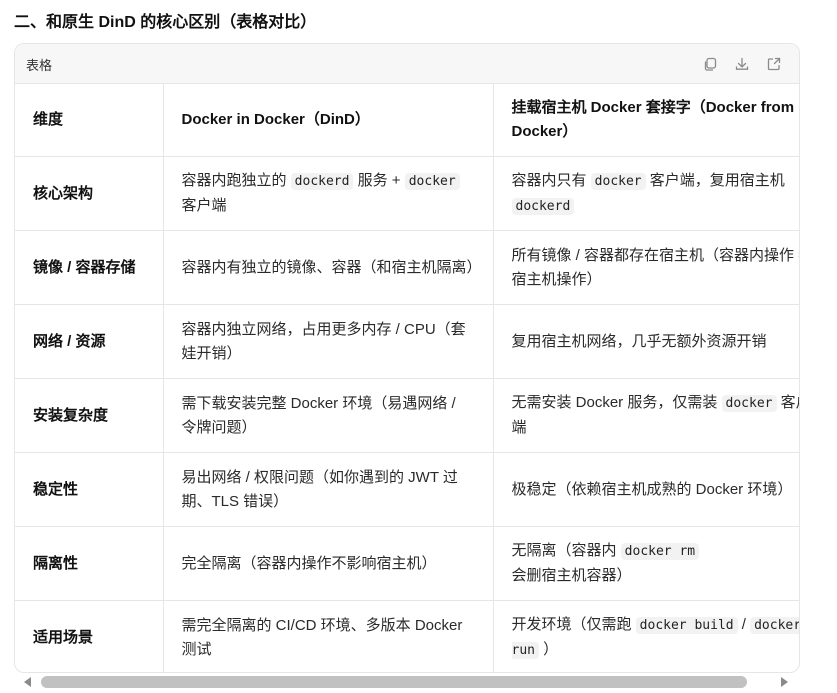  What do you see at coordinates (551, 180) in the screenshot?
I see `cell-text: 容器内只有` at bounding box center [551, 180].